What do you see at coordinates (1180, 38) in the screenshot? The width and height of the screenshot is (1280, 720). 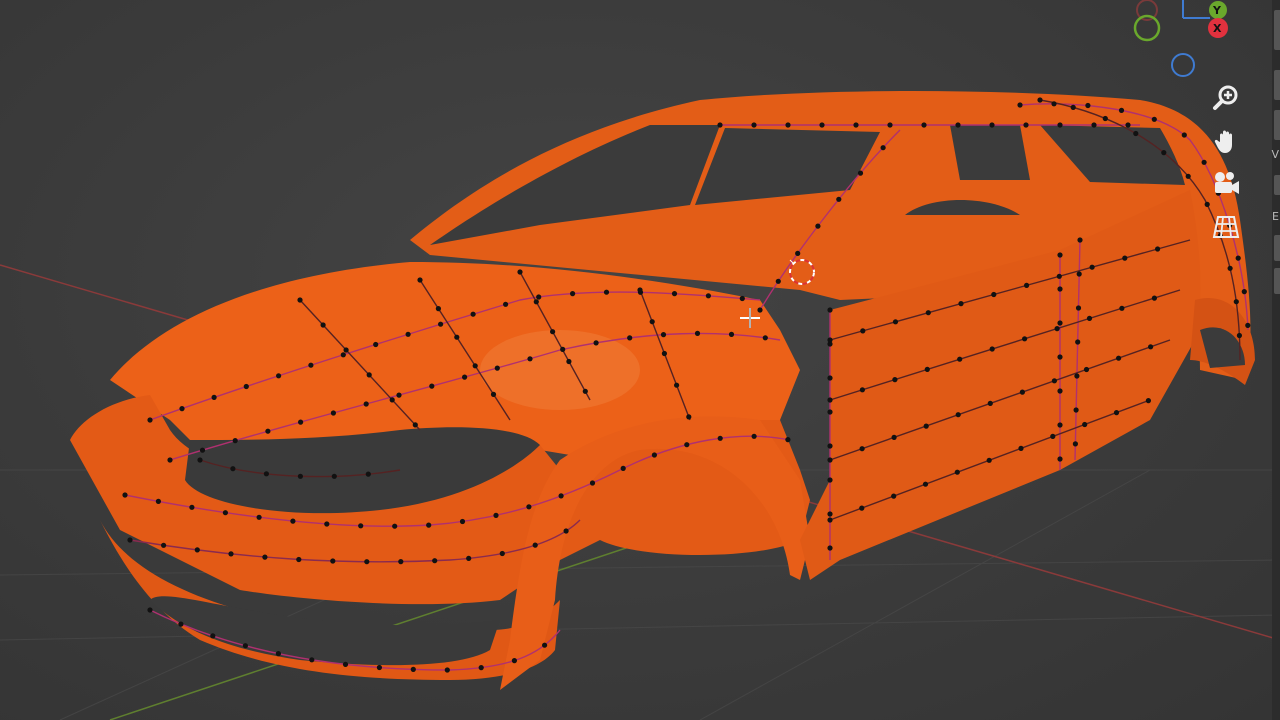 I see `navigation-gizmo: Y X` at bounding box center [1180, 38].